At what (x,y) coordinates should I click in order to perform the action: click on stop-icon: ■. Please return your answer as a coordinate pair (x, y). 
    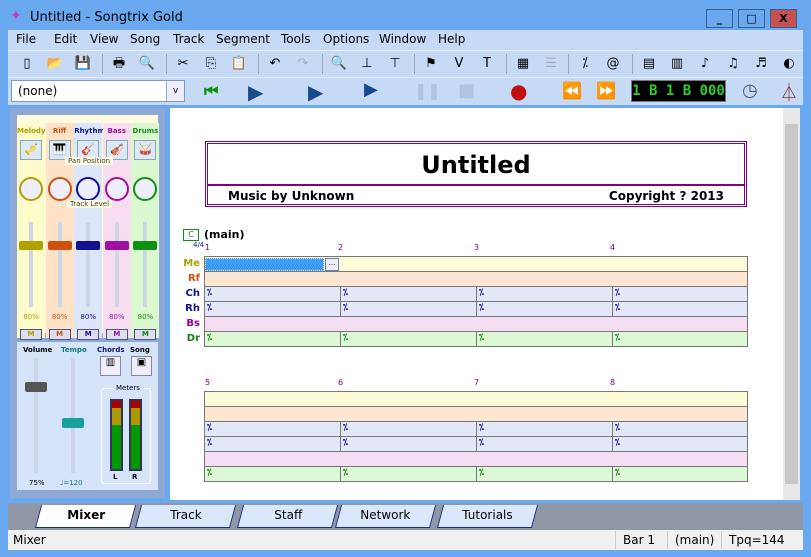
    Looking at the image, I should click on (466, 90).